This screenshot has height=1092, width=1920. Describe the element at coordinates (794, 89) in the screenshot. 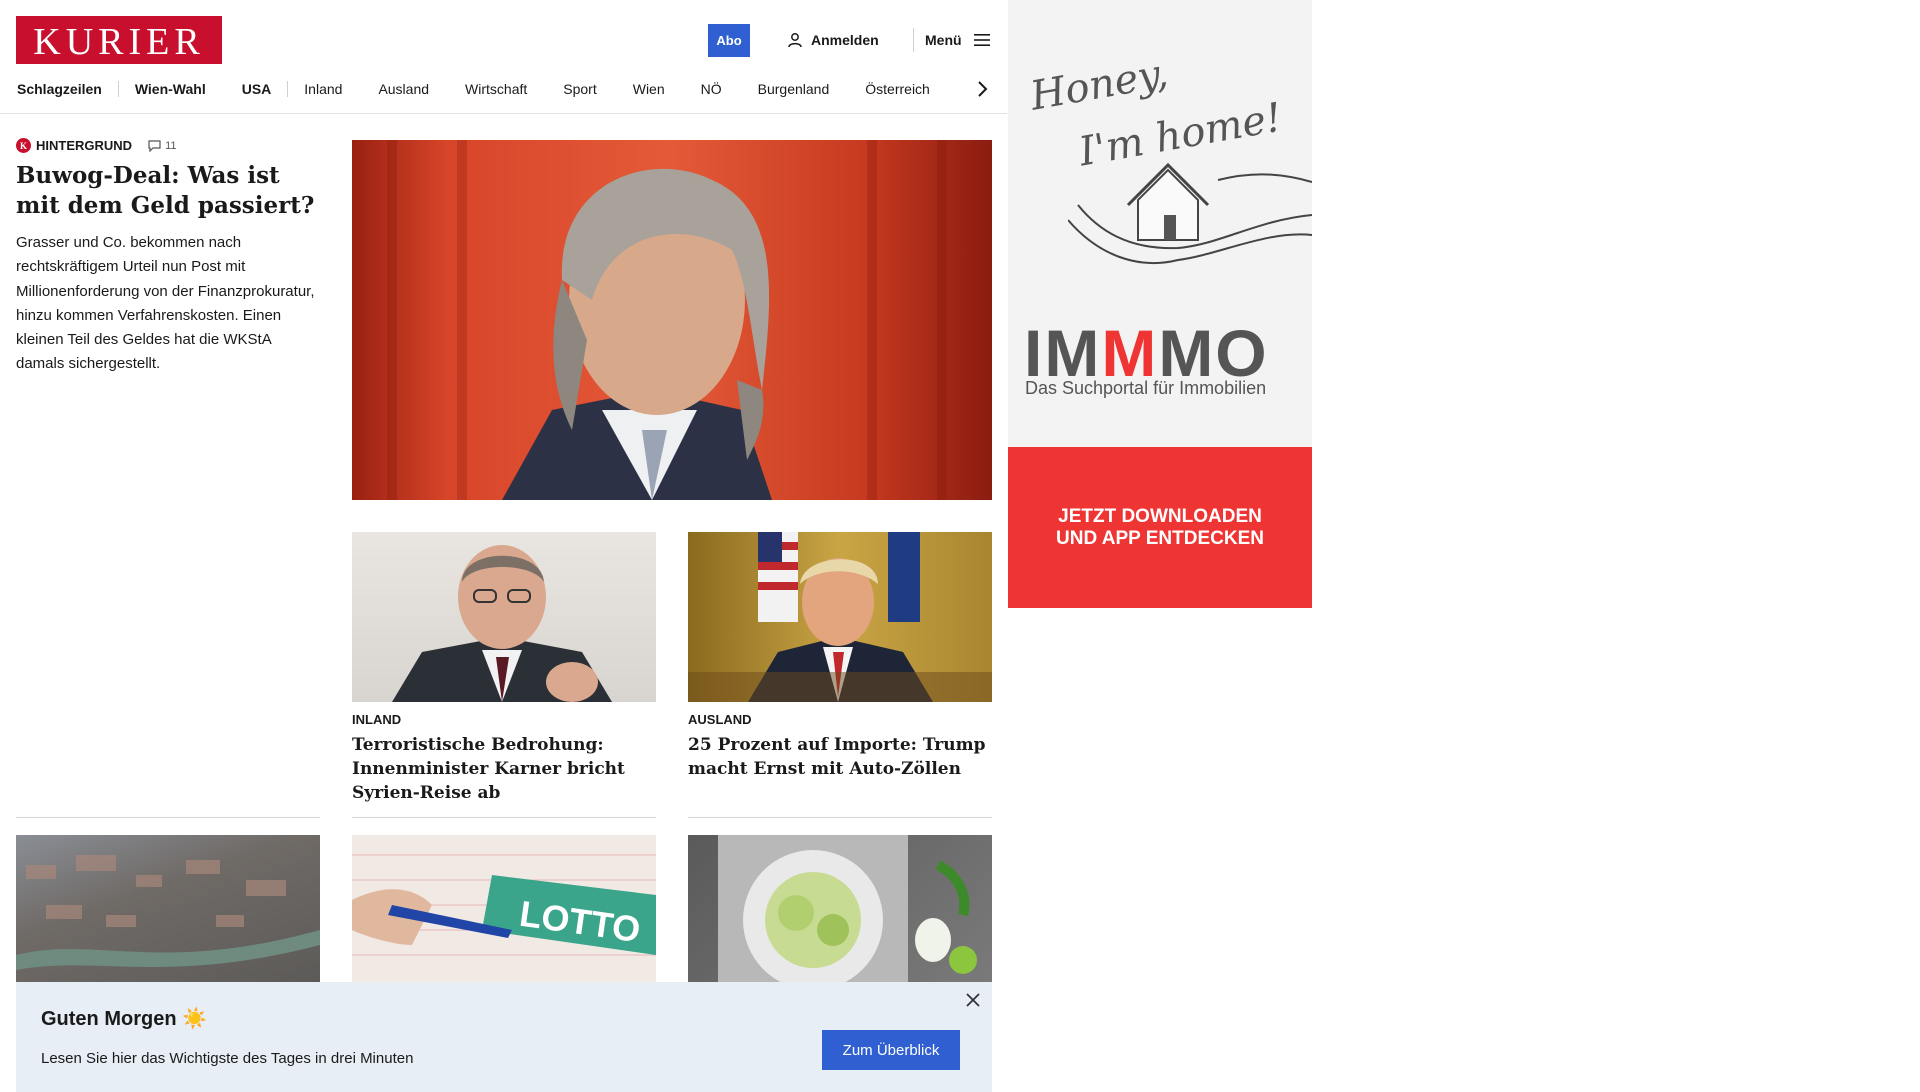

I see `nav-item-burgenland: Burgenland` at that location.